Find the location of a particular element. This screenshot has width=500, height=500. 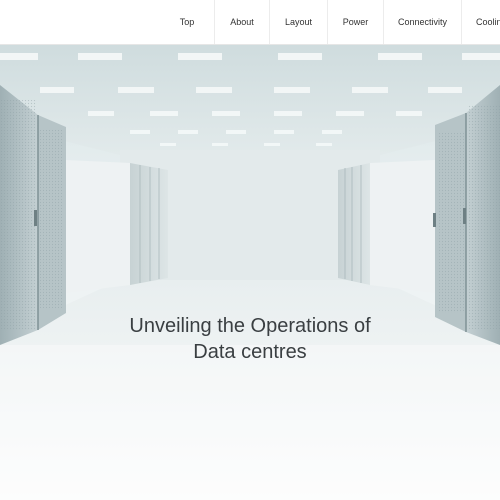

nav-item-connectivity: Connectivity is located at coordinates (423, 22).